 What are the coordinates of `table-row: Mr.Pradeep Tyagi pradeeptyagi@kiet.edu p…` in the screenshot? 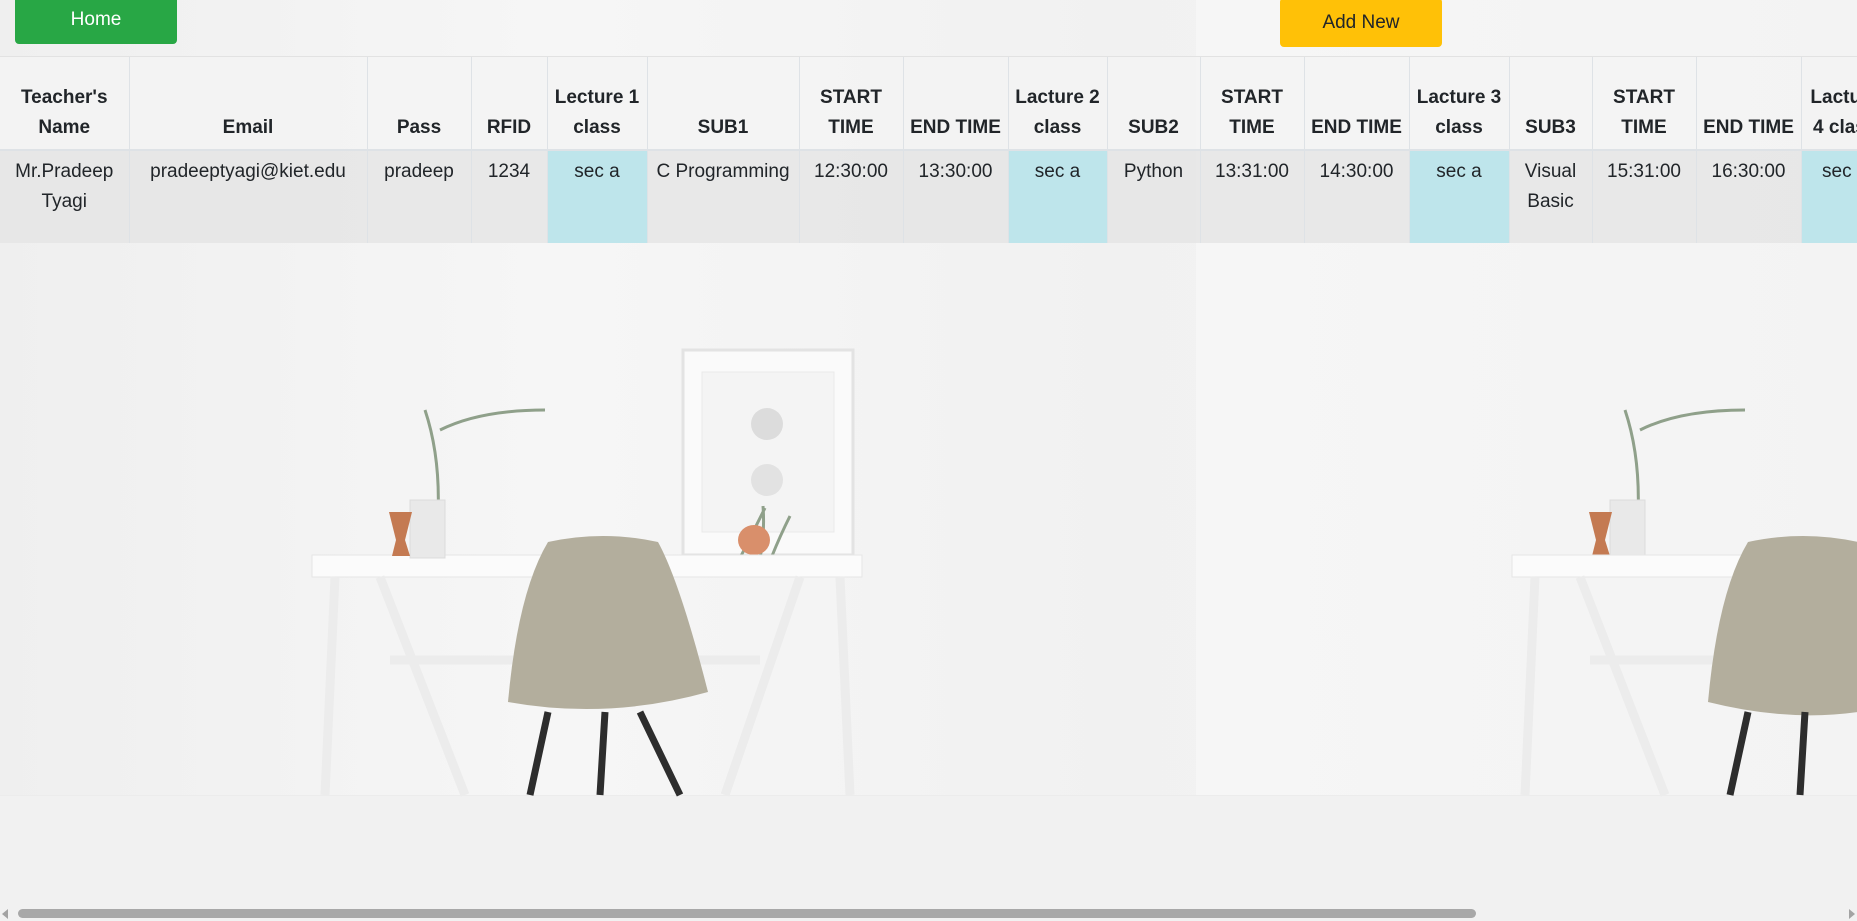 It's located at (928, 196).